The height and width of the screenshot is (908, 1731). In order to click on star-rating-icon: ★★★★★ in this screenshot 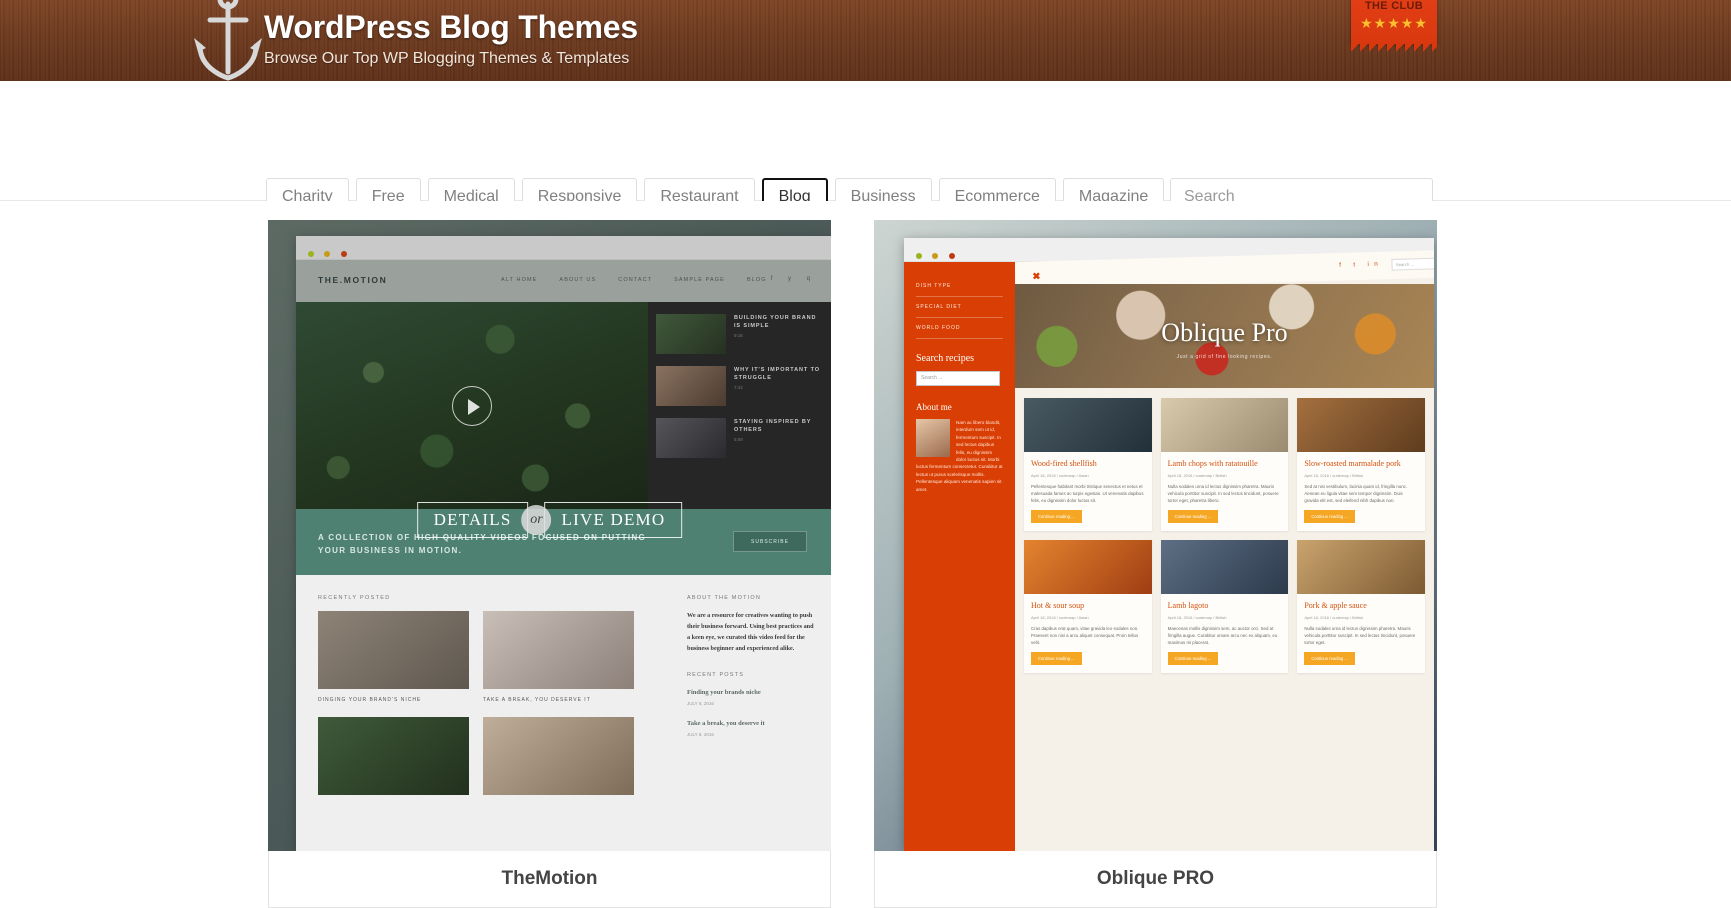, I will do `click(1394, 23)`.